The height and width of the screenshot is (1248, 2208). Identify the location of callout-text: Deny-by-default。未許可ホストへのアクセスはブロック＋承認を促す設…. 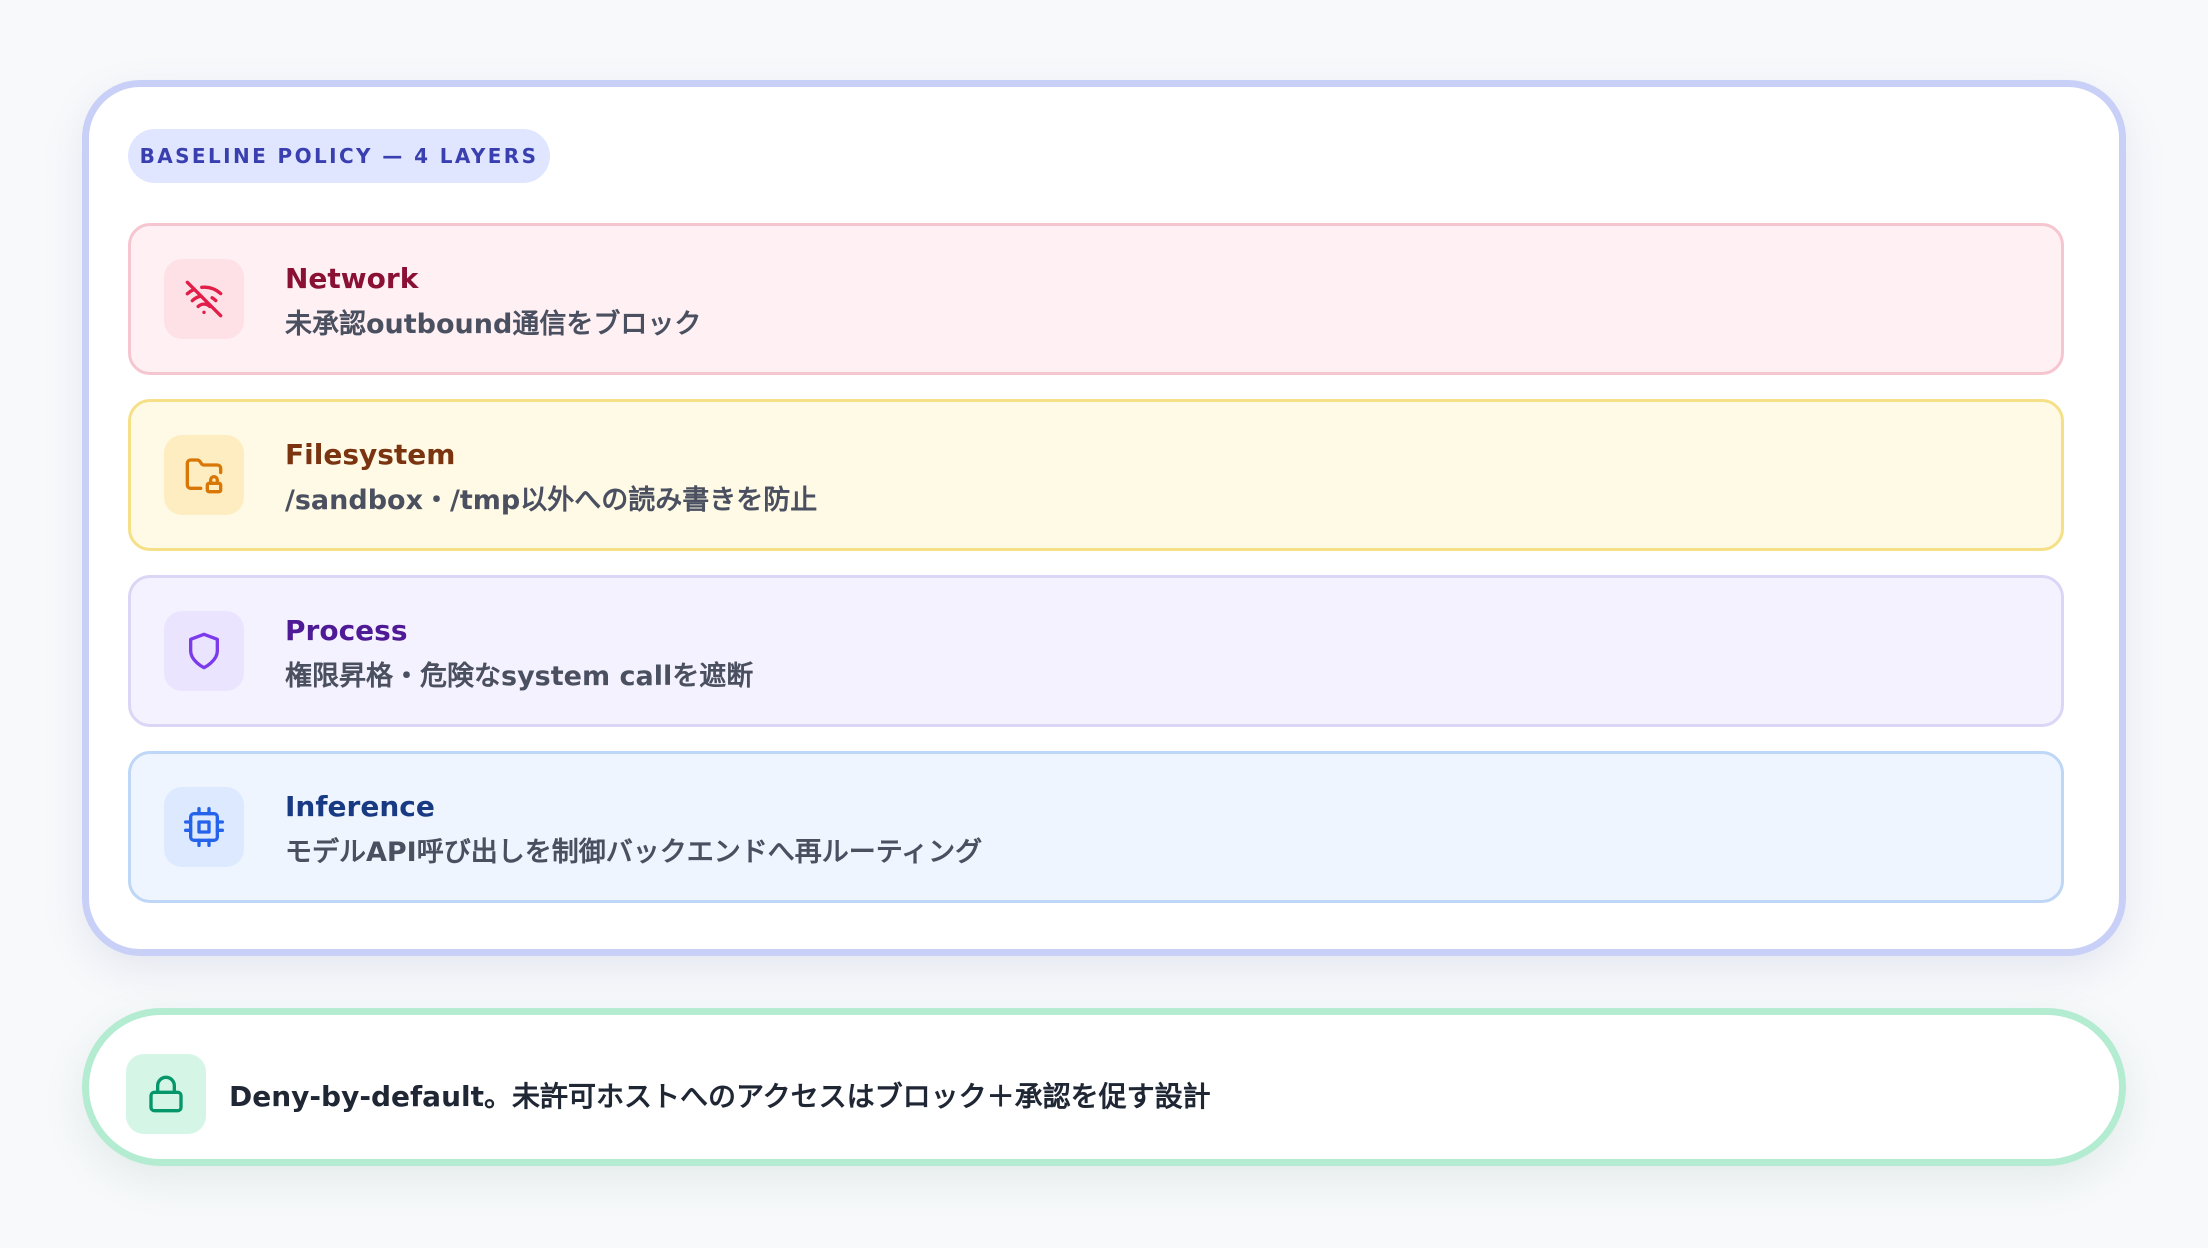
(720, 1096).